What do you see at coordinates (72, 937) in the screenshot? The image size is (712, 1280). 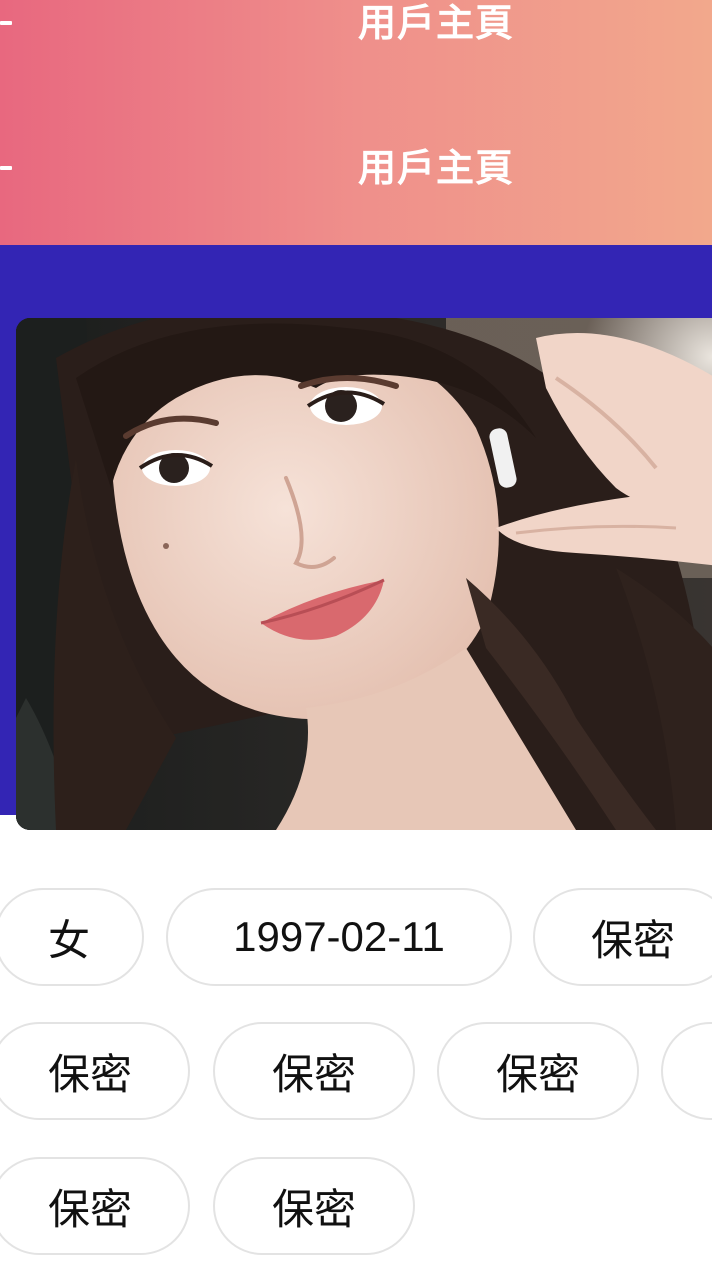 I see `gender-tag: 女` at bounding box center [72, 937].